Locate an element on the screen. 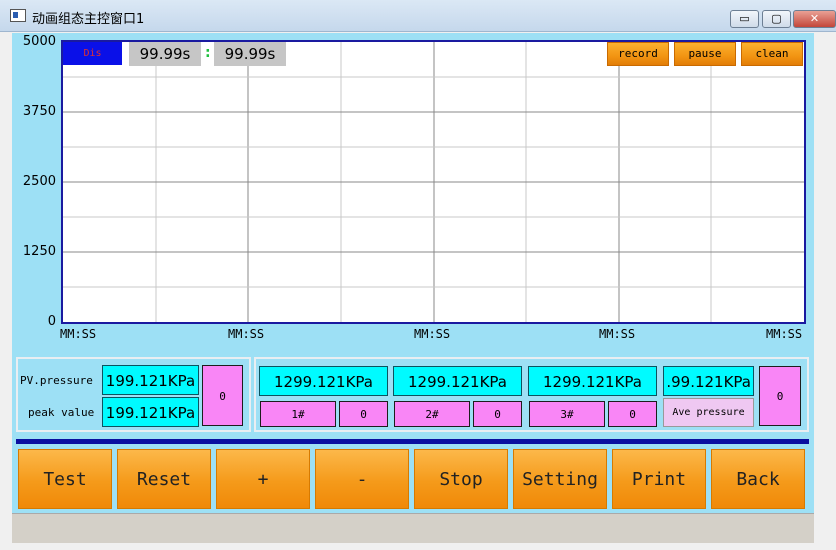  y-tick-label: 5000 is located at coordinates (39, 41).